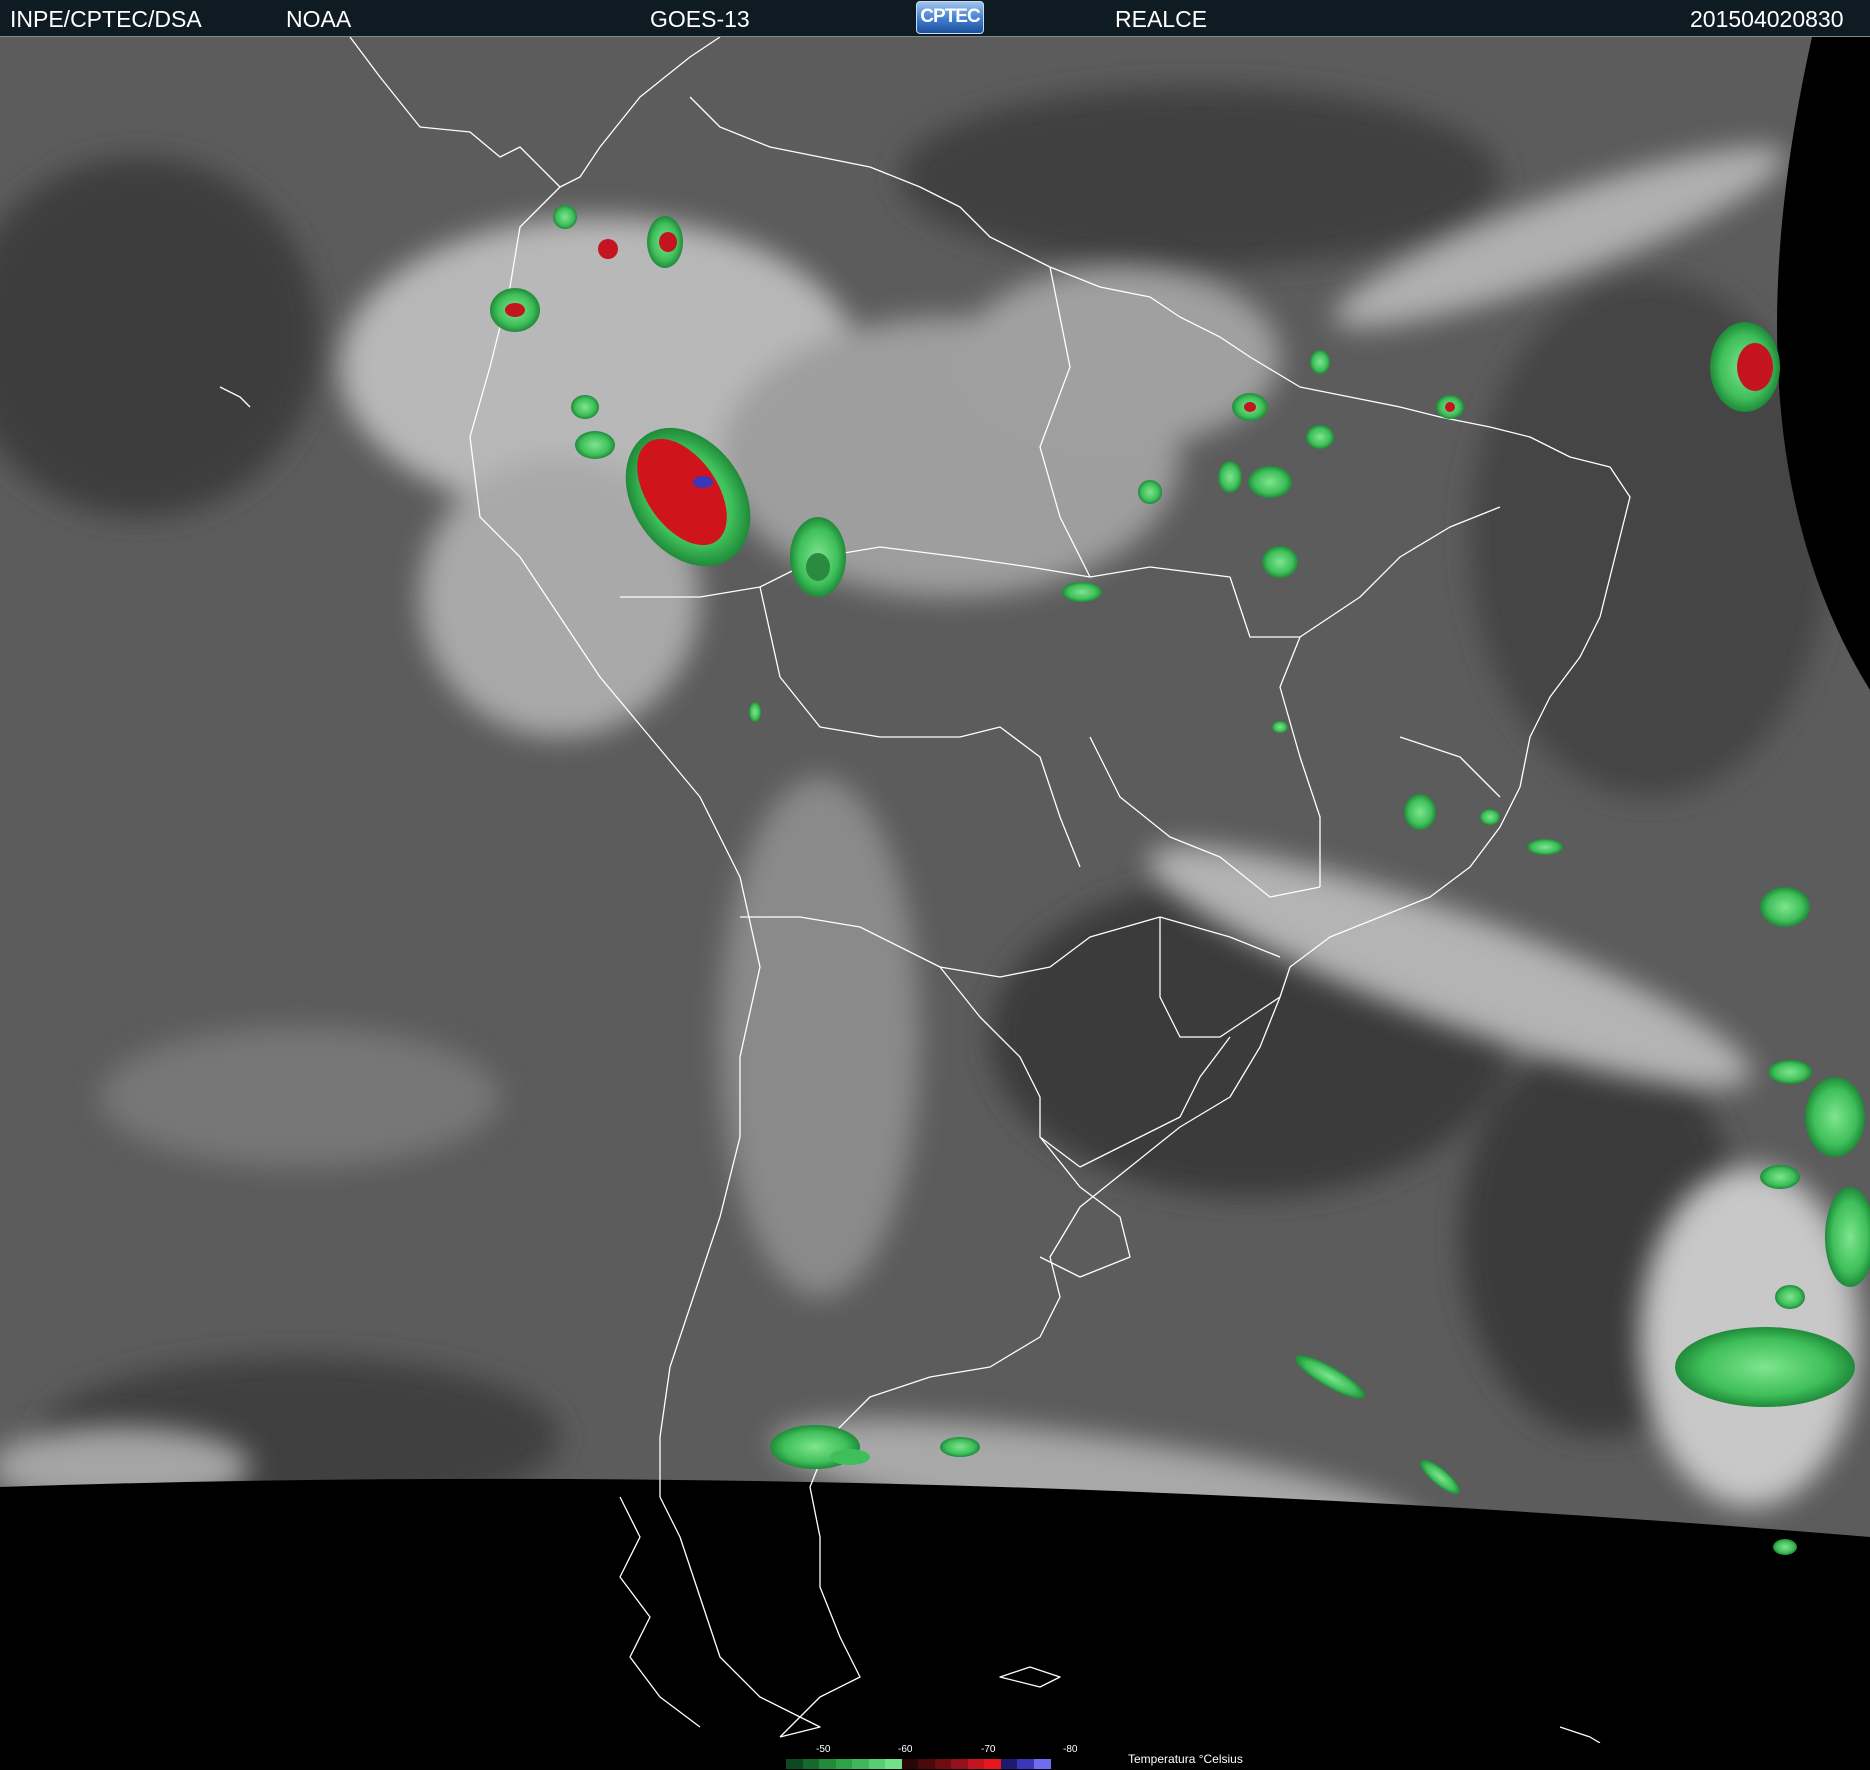  I want to click on logo-text: CPTEC, so click(950, 16).